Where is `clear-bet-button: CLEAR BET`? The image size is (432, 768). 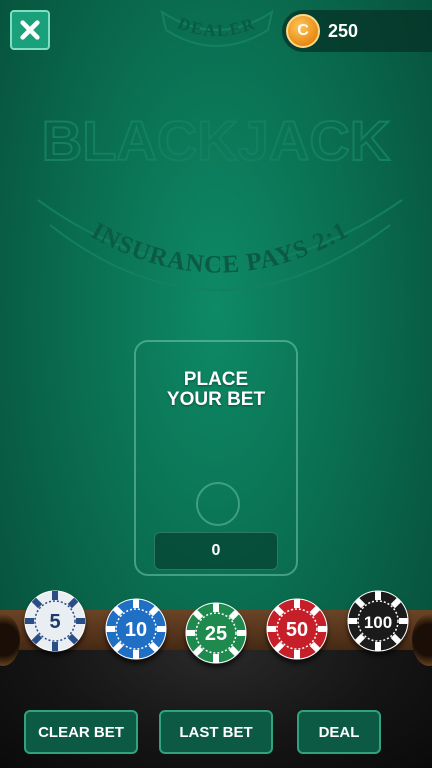
clear-bet-button: CLEAR BET is located at coordinates (81, 732).